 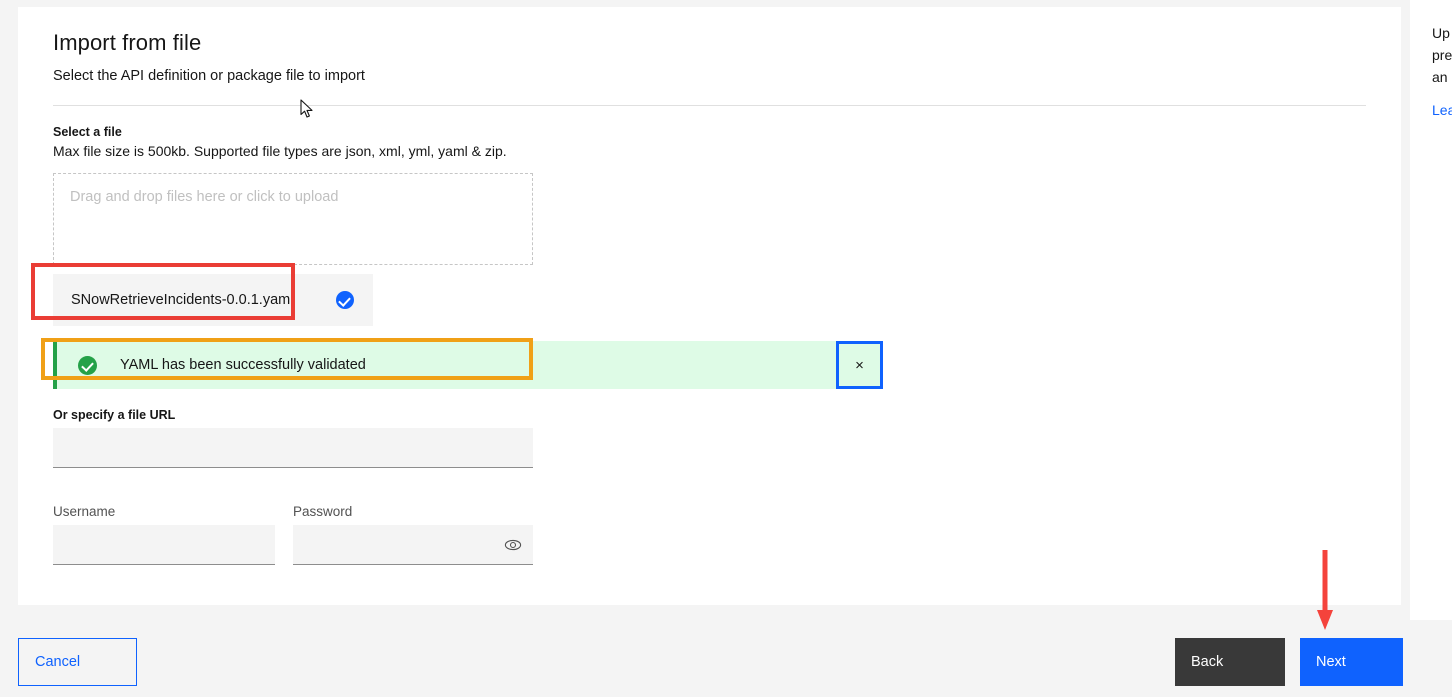 What do you see at coordinates (513, 545) in the screenshot?
I see `show-password-eye-icon` at bounding box center [513, 545].